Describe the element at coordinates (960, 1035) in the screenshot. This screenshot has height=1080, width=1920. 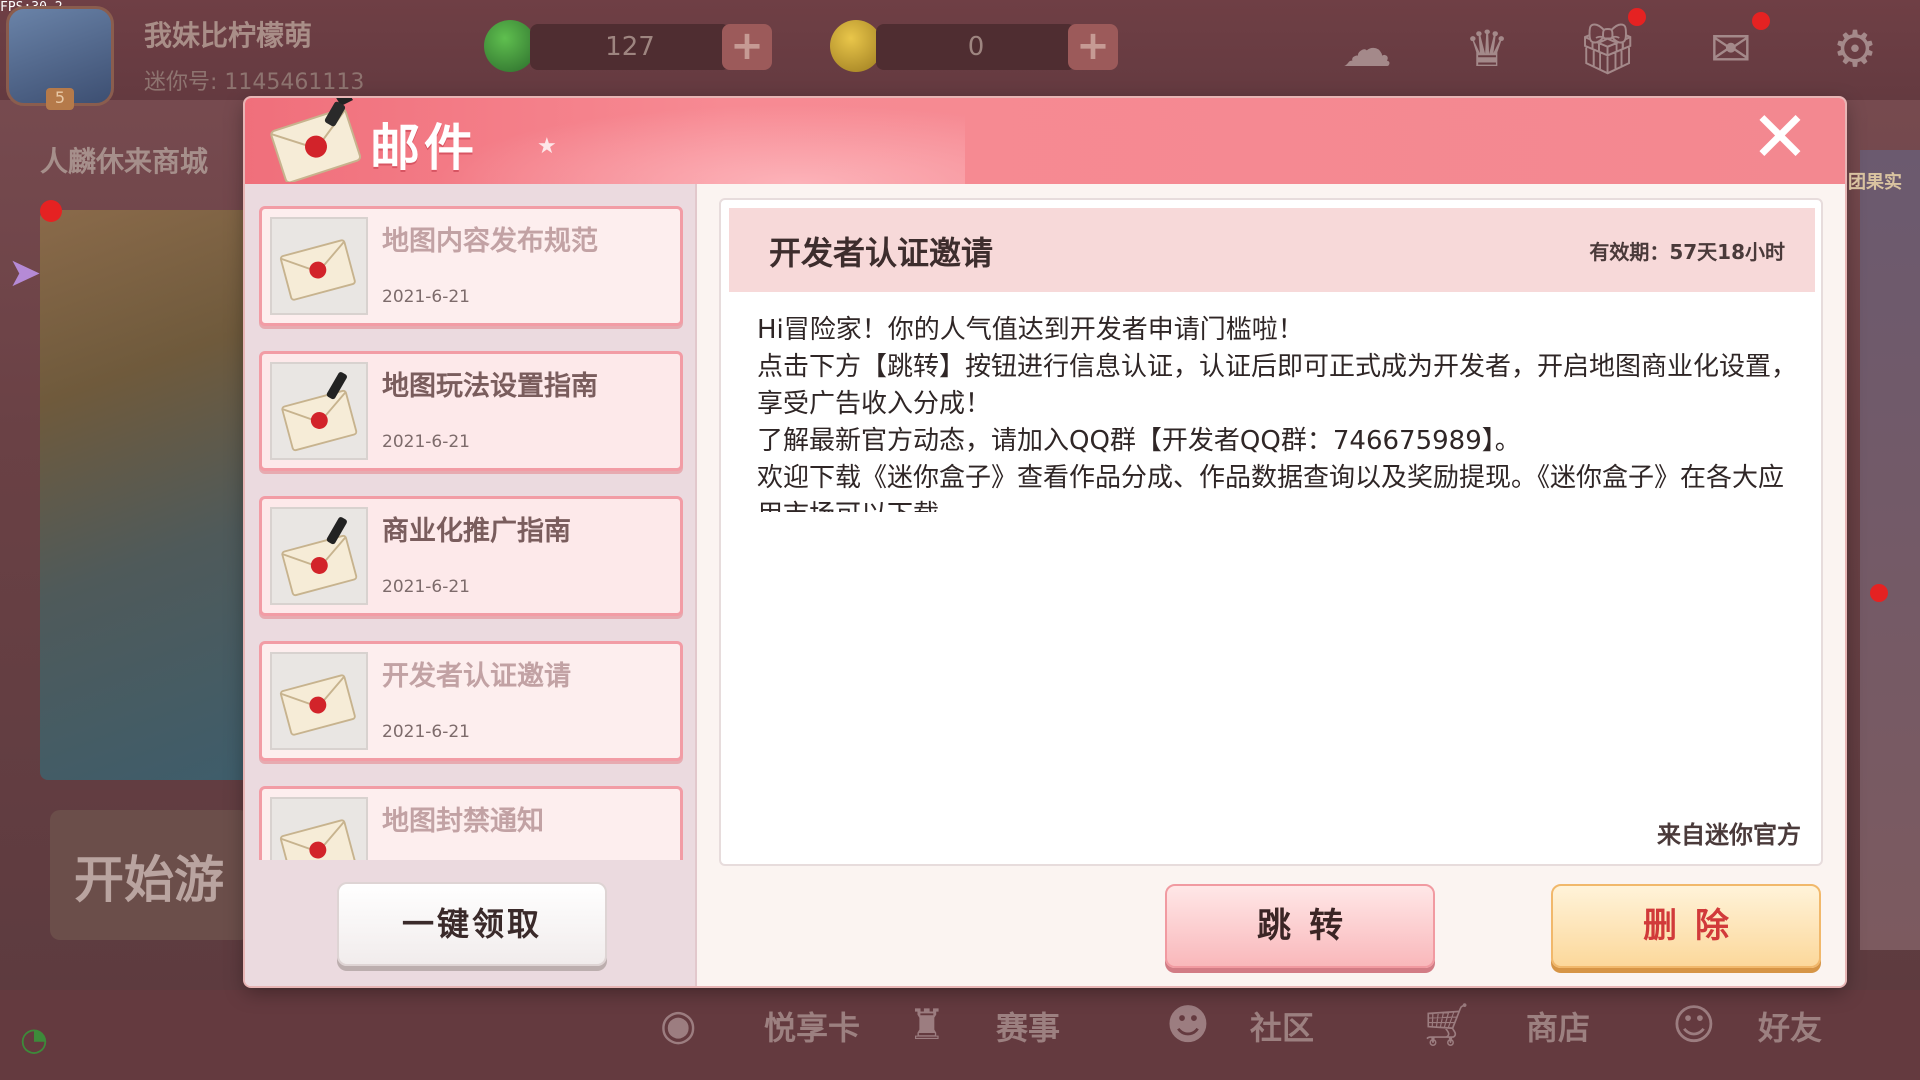
I see `bottom-nav-bar` at that location.